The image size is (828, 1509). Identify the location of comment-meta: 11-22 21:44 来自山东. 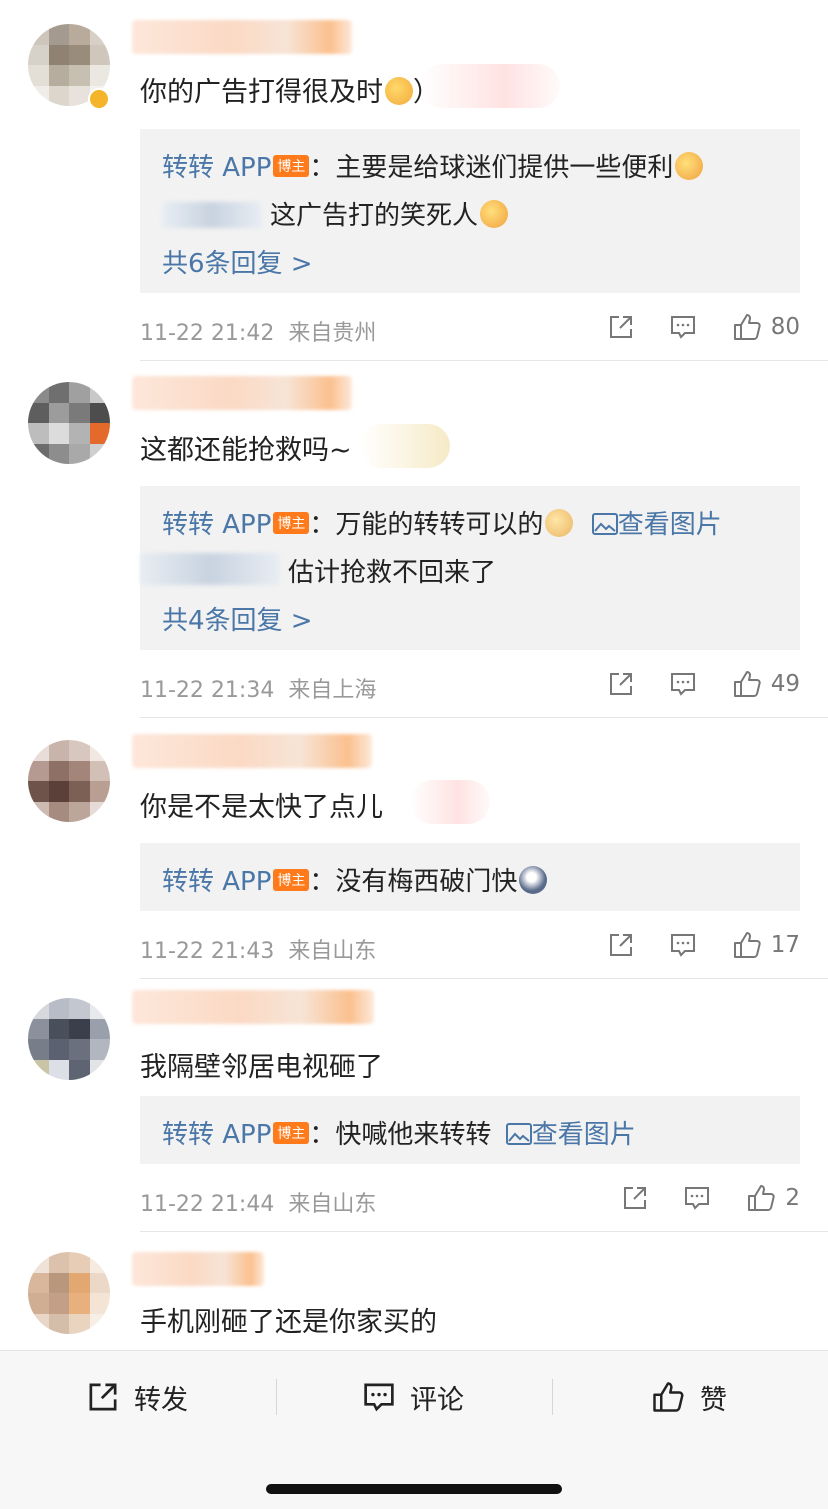
(258, 1204).